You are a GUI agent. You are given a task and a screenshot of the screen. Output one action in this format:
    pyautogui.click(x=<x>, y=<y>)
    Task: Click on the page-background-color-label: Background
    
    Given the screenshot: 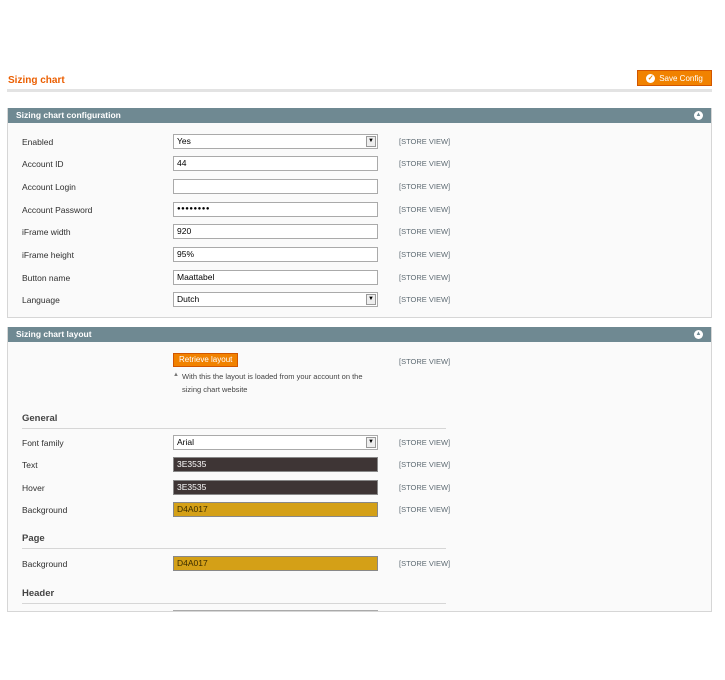 What is the action you would take?
    pyautogui.click(x=45, y=564)
    